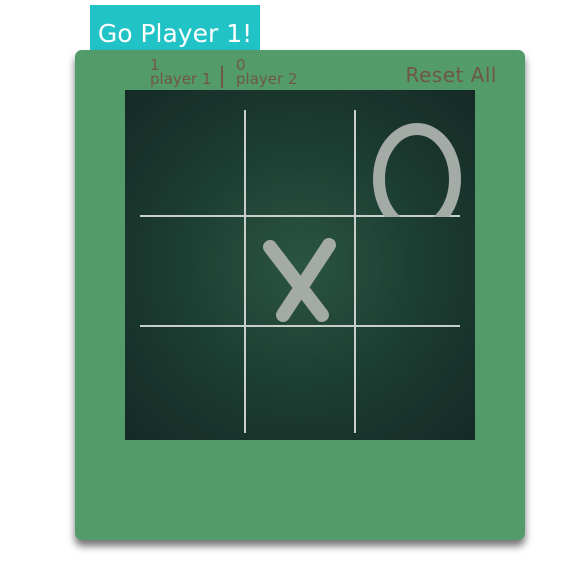 Image resolution: width=567 pixels, height=575 pixels. I want to click on player2-score: 0 player 2, so click(267, 73).